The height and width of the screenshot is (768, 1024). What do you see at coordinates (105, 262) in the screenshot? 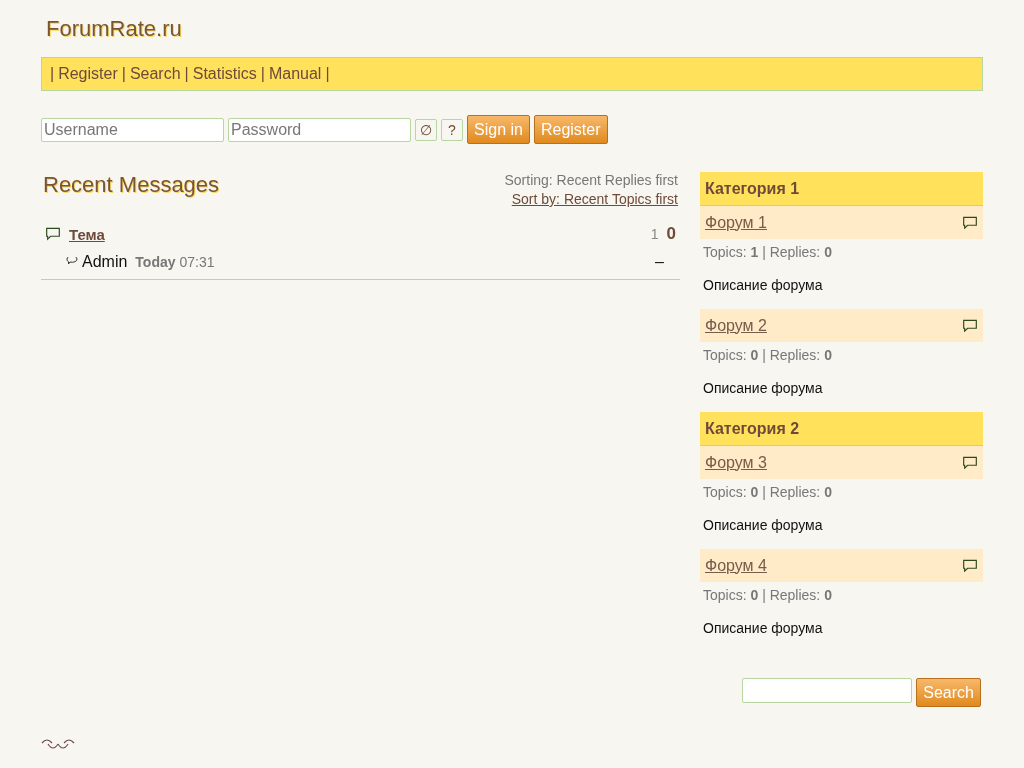
I see `author-name: Admin` at bounding box center [105, 262].